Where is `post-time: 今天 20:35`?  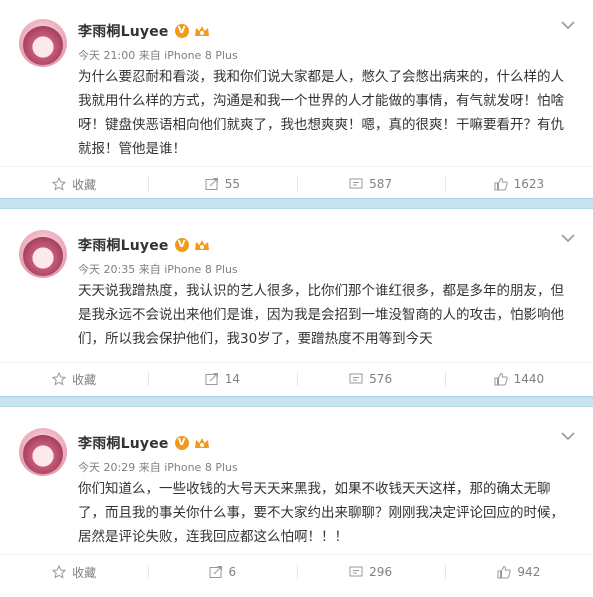
post-time: 今天 20:35 is located at coordinates (106, 269).